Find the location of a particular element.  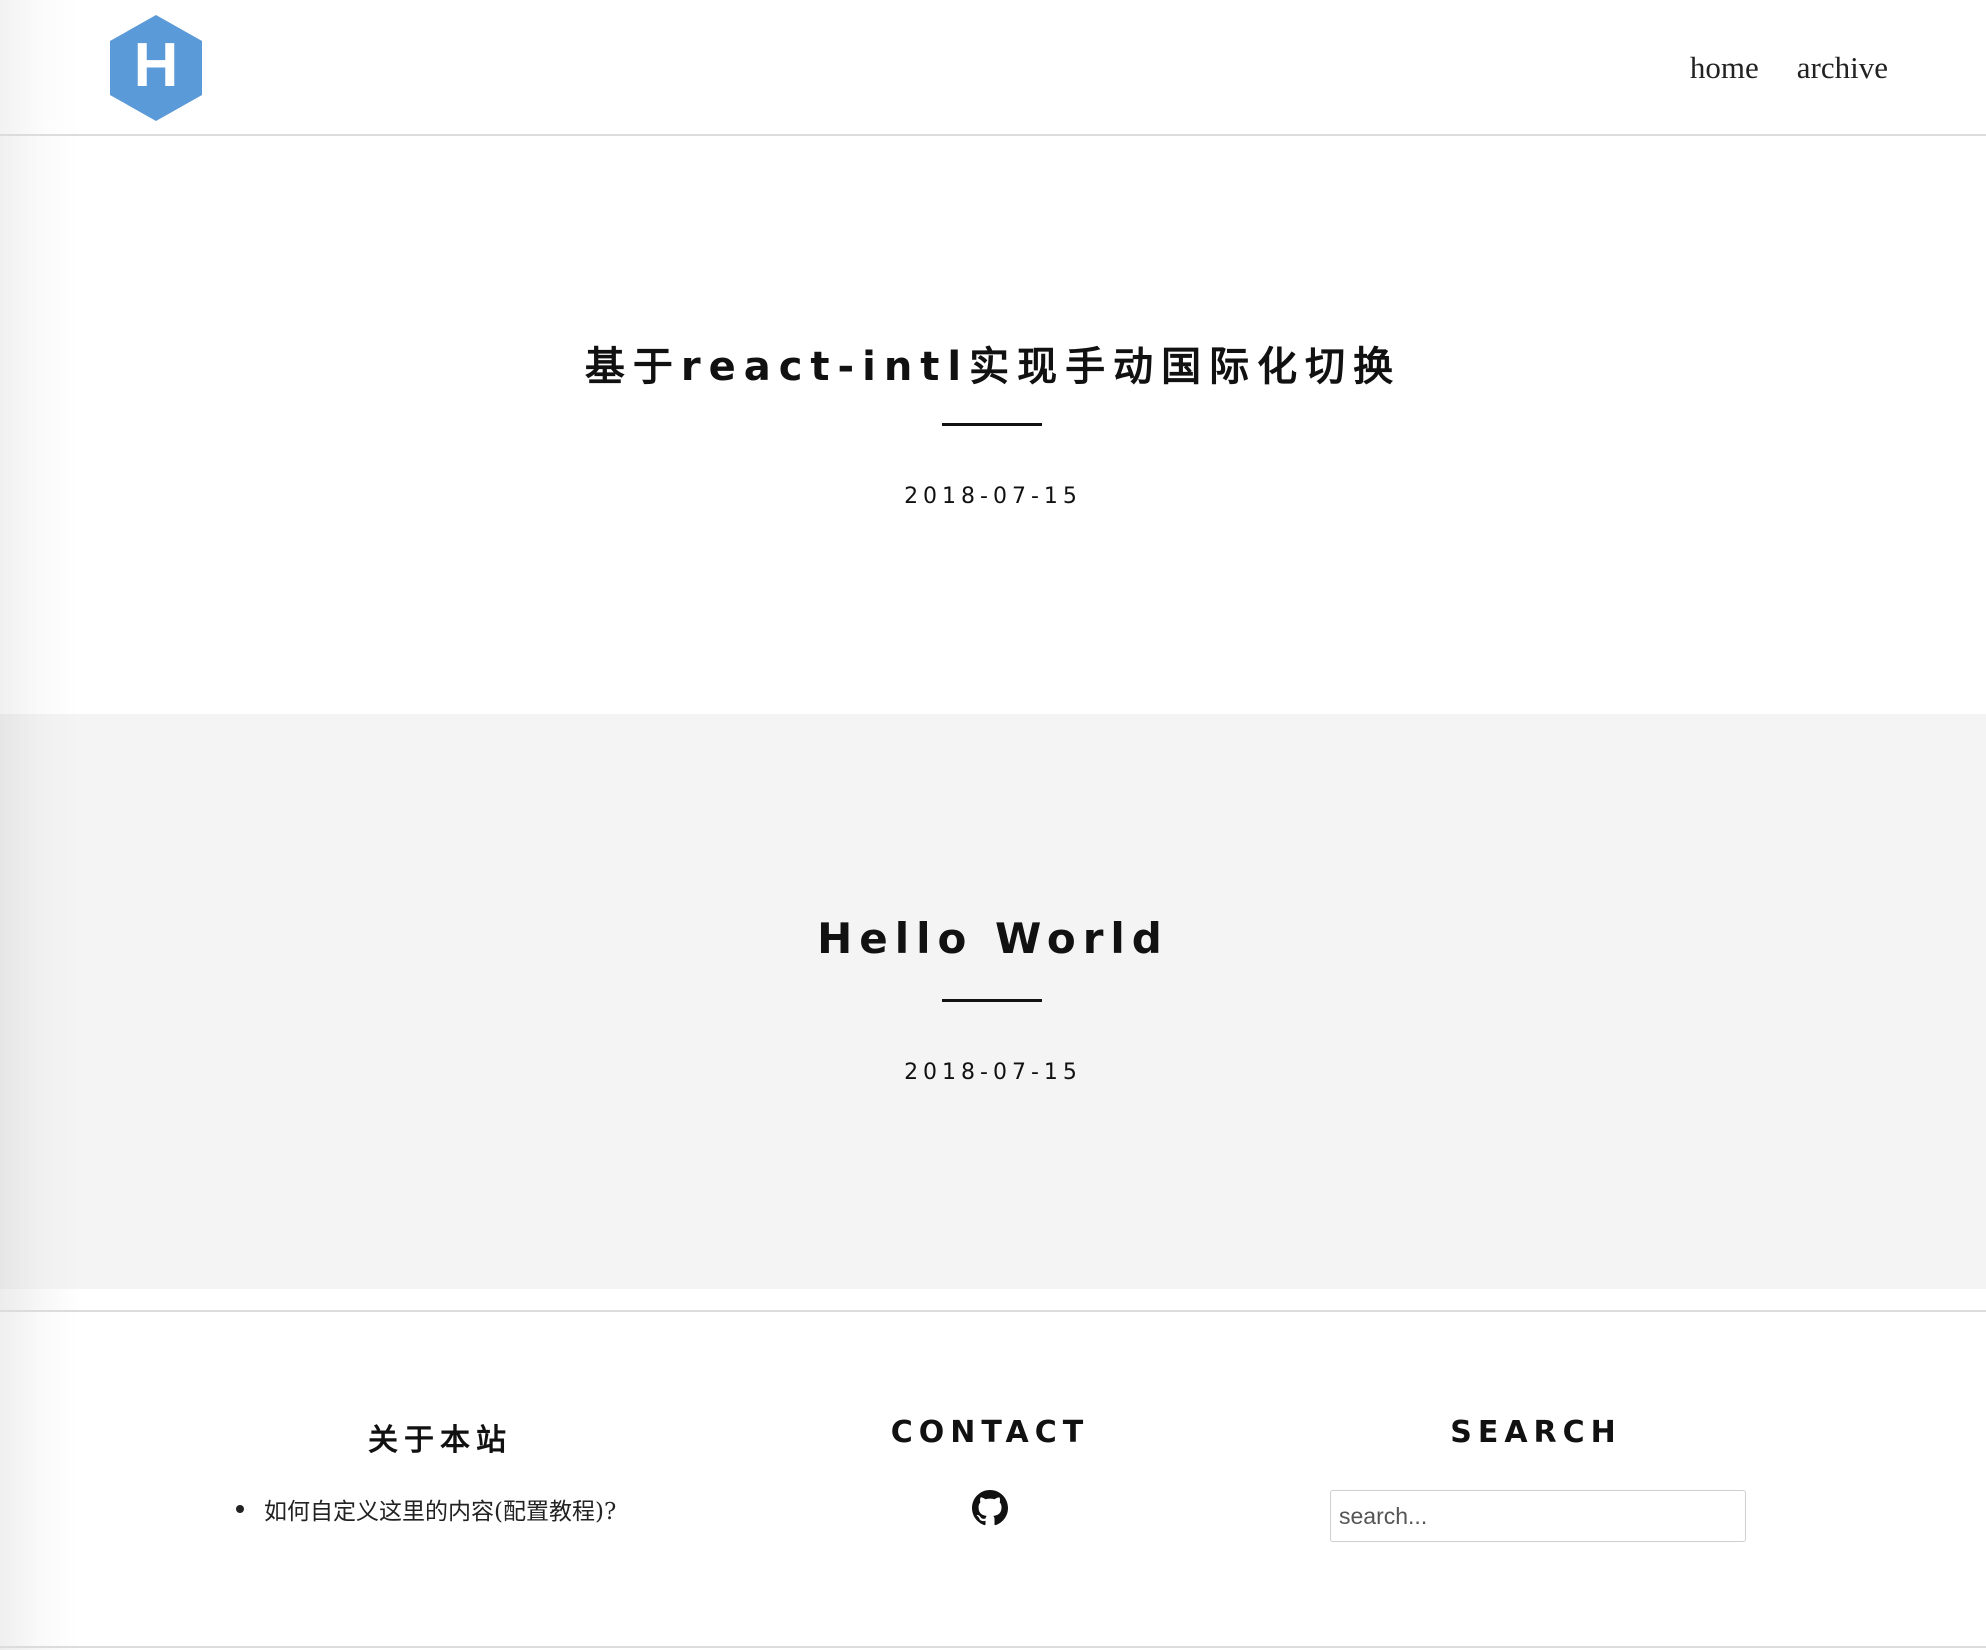

nav-home-link: home is located at coordinates (1724, 68).